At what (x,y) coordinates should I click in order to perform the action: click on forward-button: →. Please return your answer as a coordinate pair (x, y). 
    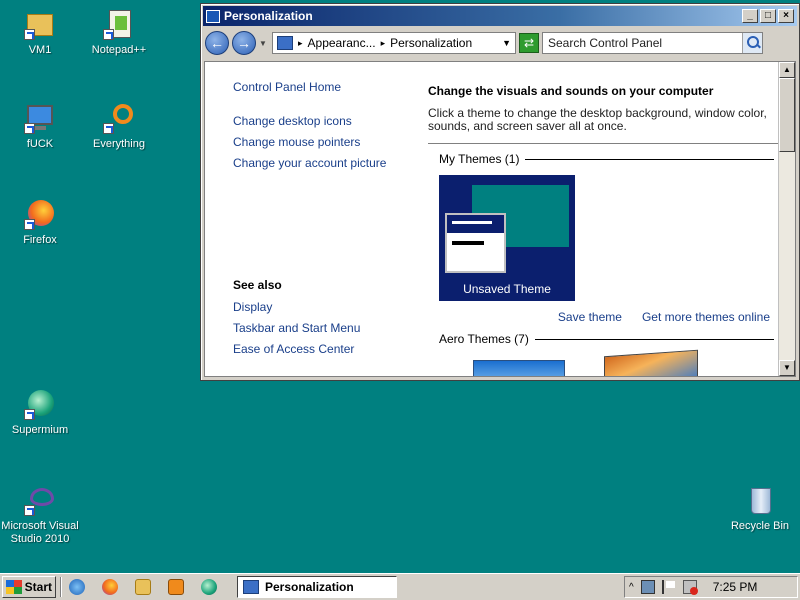
    Looking at the image, I should click on (244, 43).